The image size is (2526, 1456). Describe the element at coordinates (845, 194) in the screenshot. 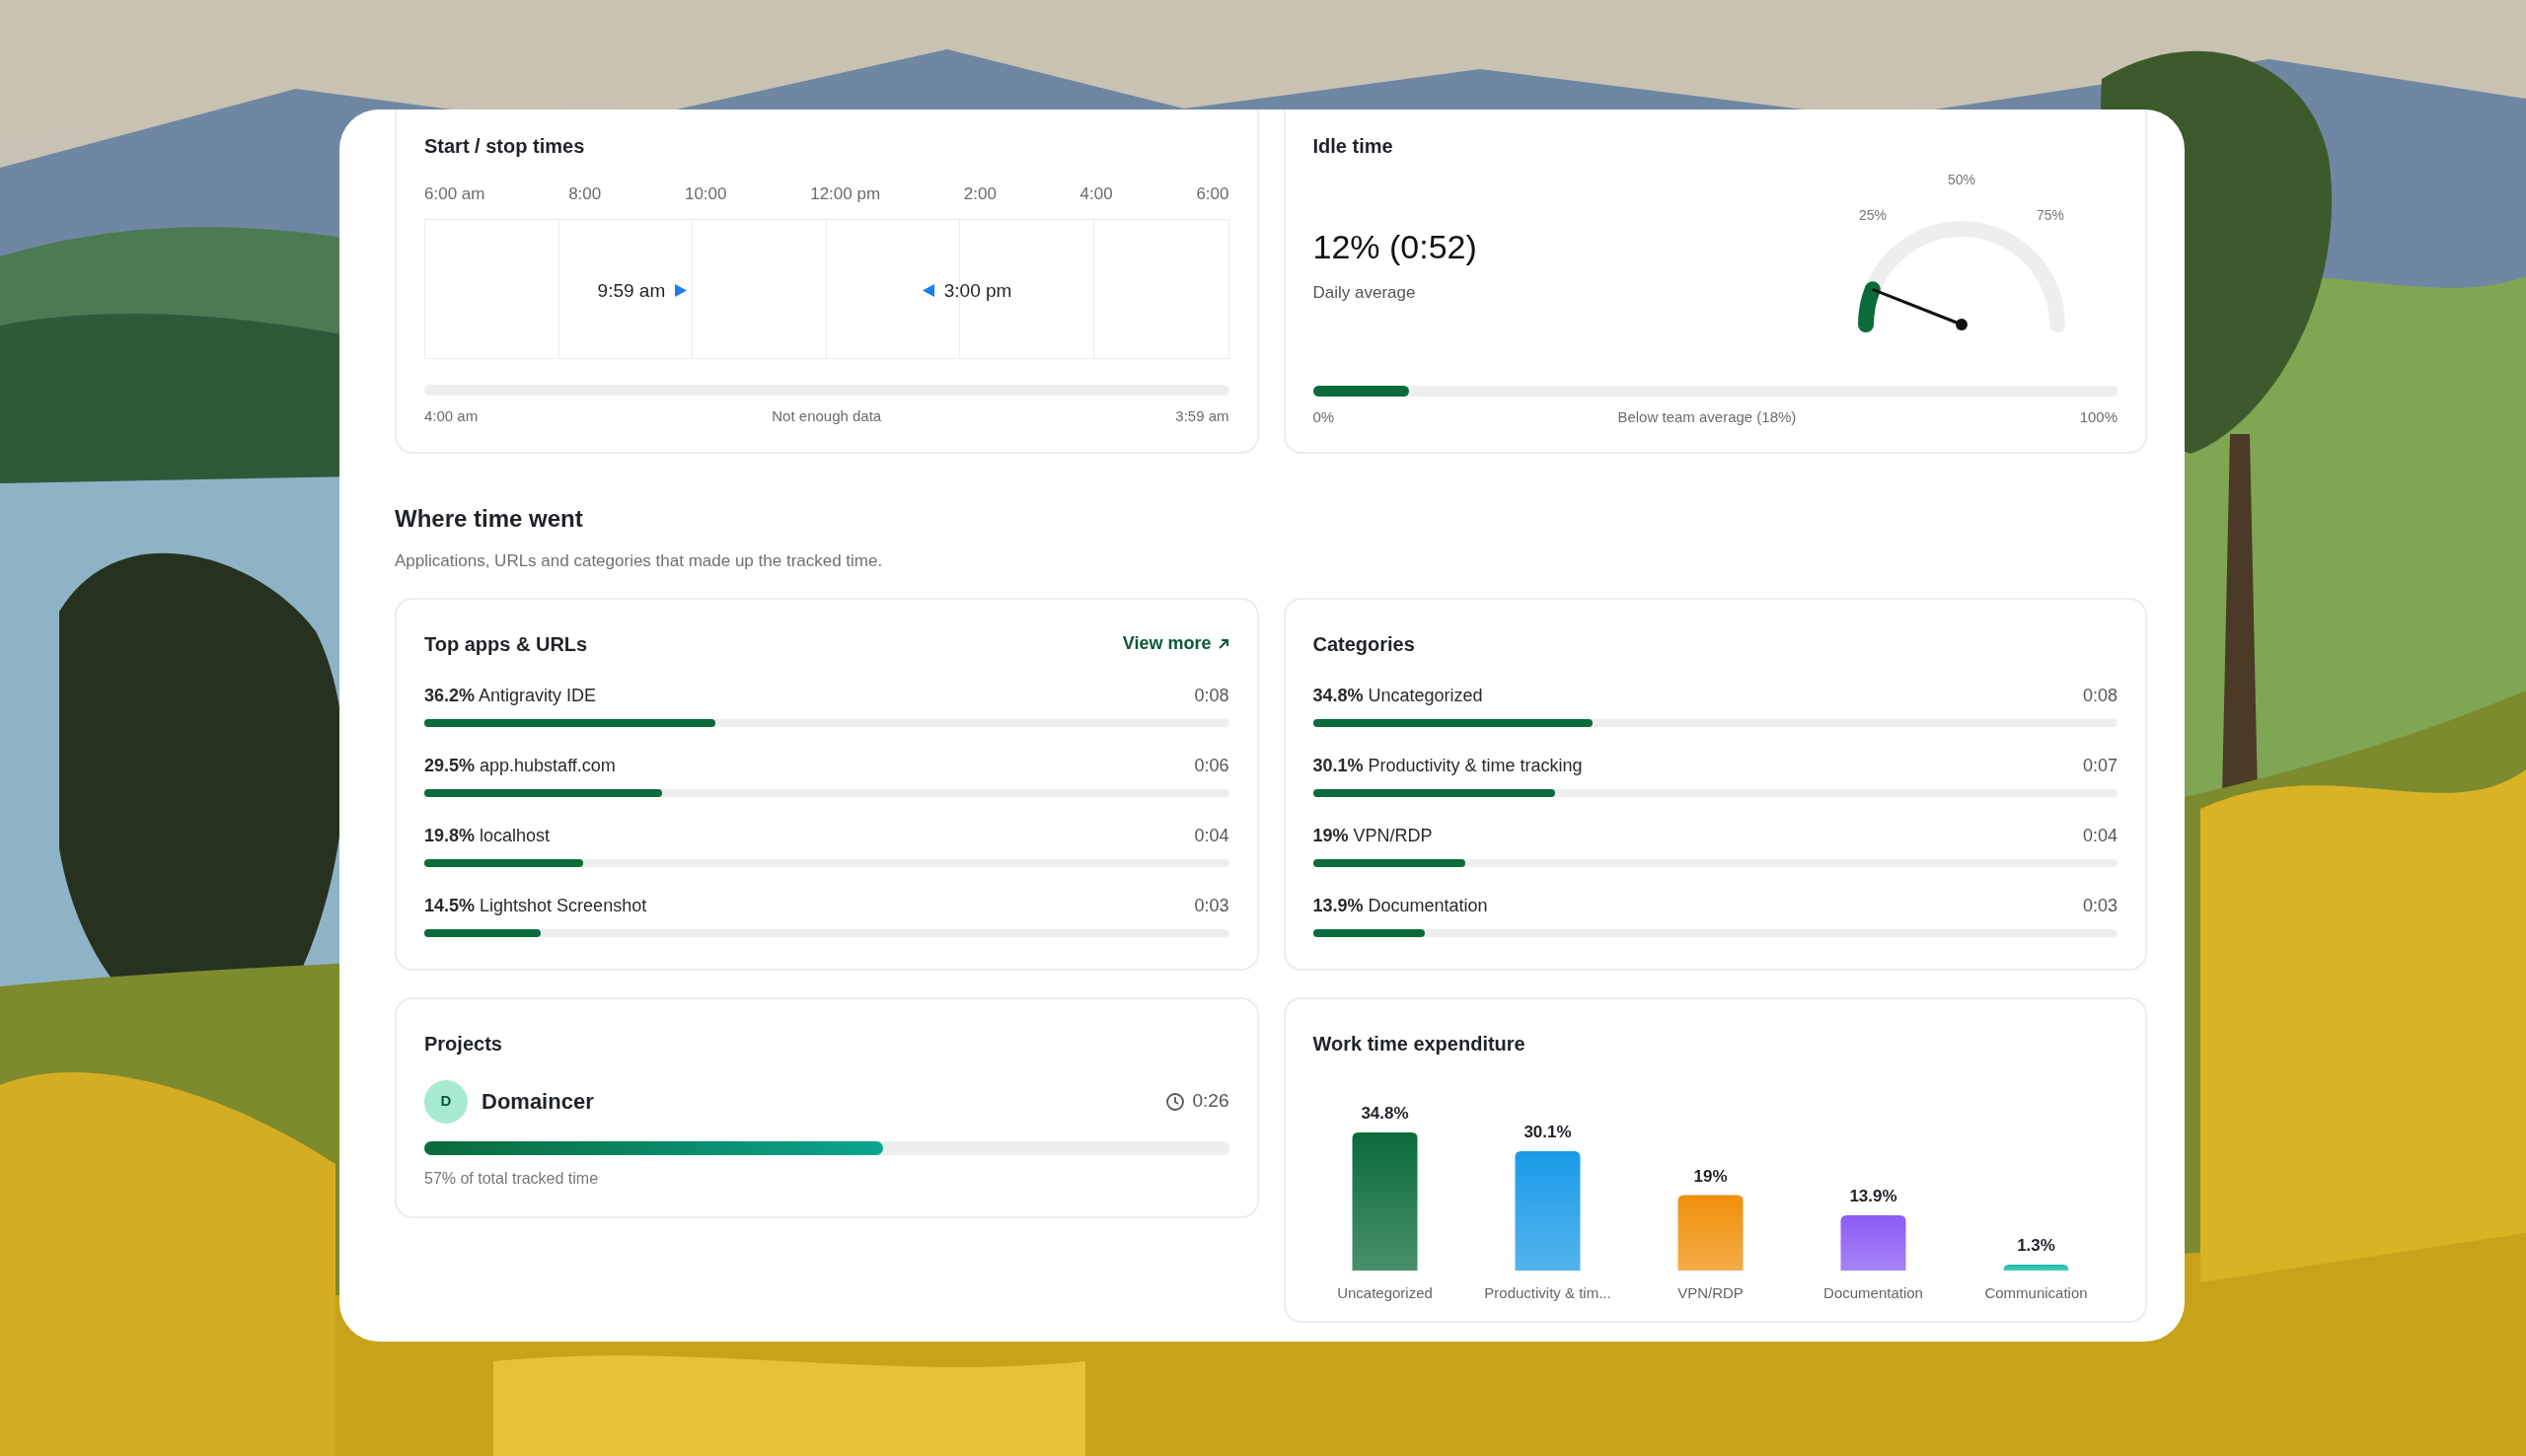

I see `axis-label: 12:00 pm` at that location.